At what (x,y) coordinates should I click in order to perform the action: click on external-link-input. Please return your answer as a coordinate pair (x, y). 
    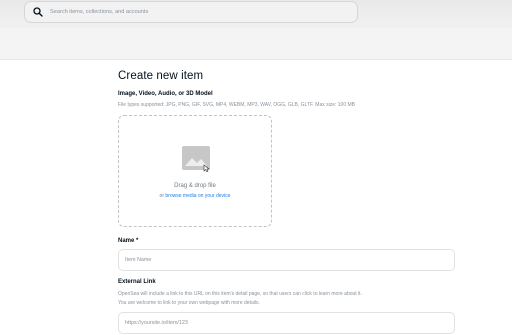
    Looking at the image, I should click on (285, 323).